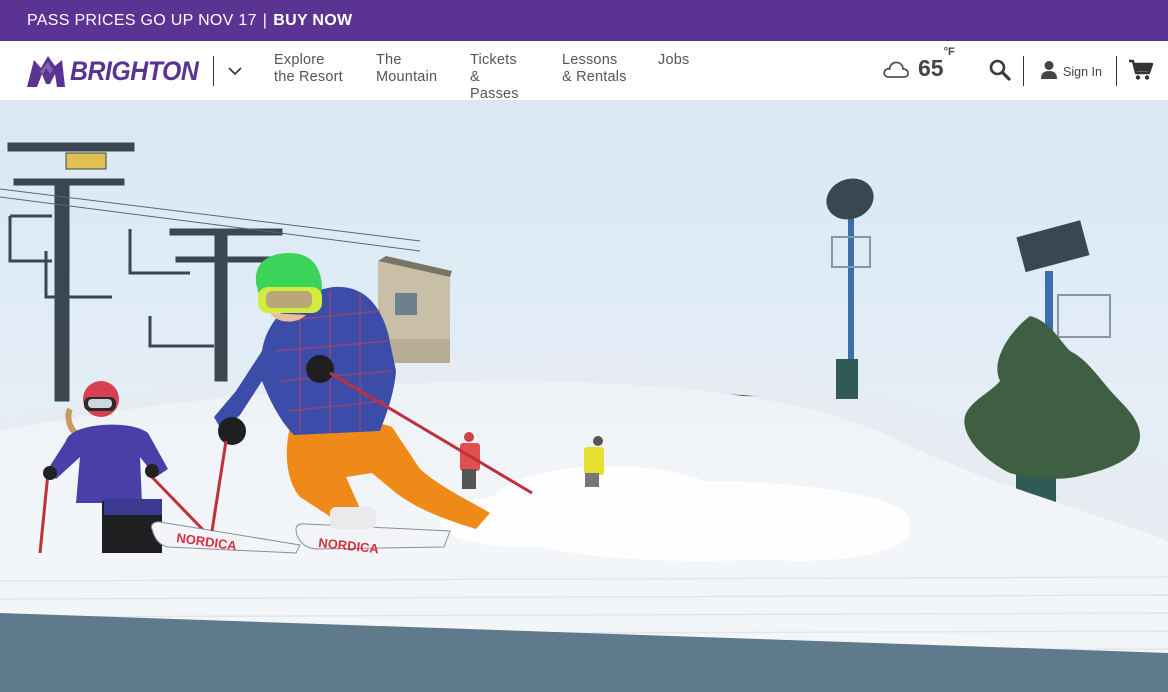 This screenshot has height=692, width=1168. What do you see at coordinates (584, 20) in the screenshot?
I see `promo-banner: PASS PRICES GO UP NOV 17 | BUY NOW` at bounding box center [584, 20].